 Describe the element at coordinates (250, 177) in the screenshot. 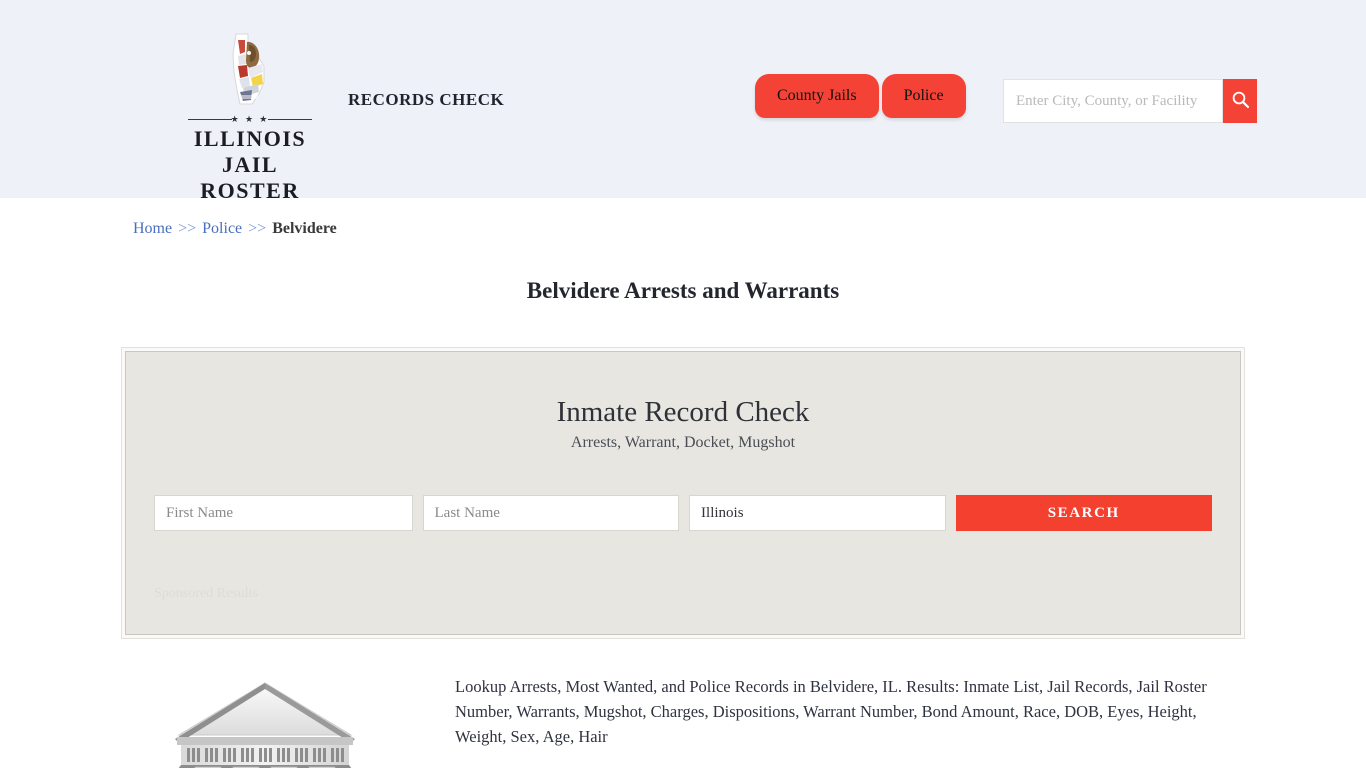

I see `logo-text-jail-roster: JAIL ROSTER` at that location.